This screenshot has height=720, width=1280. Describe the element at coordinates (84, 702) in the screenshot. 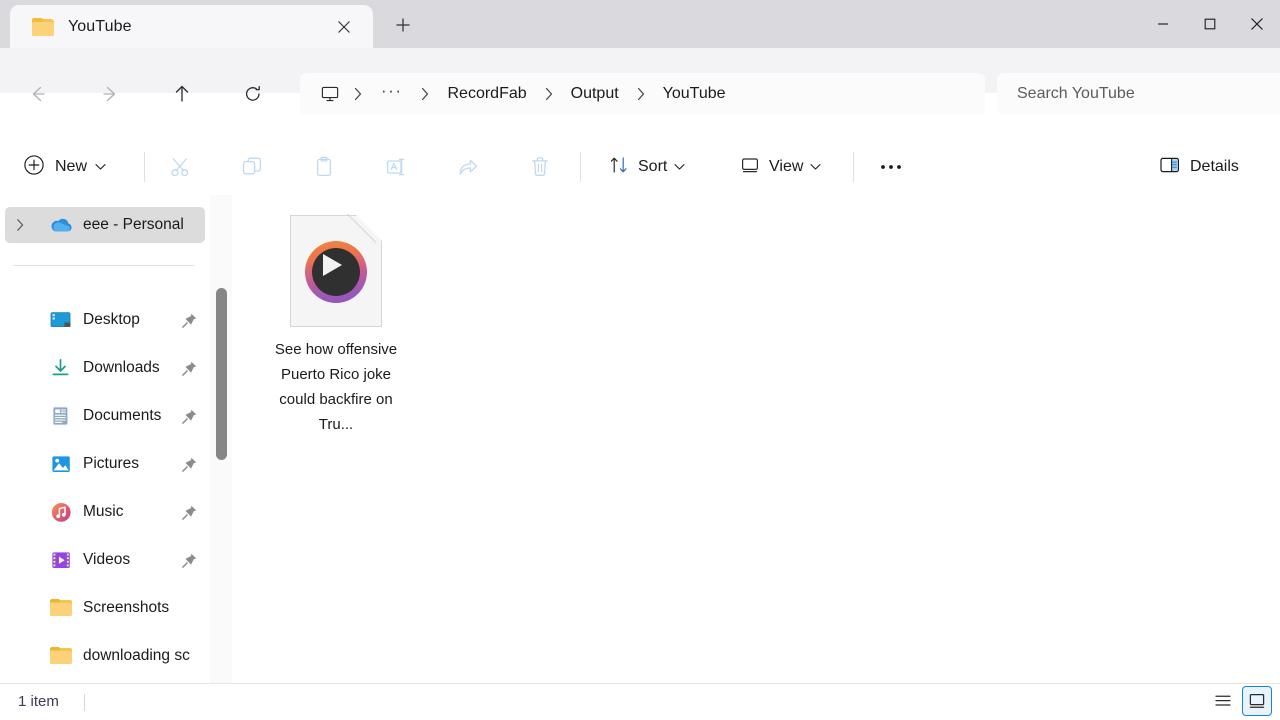

I see `status-divider` at that location.